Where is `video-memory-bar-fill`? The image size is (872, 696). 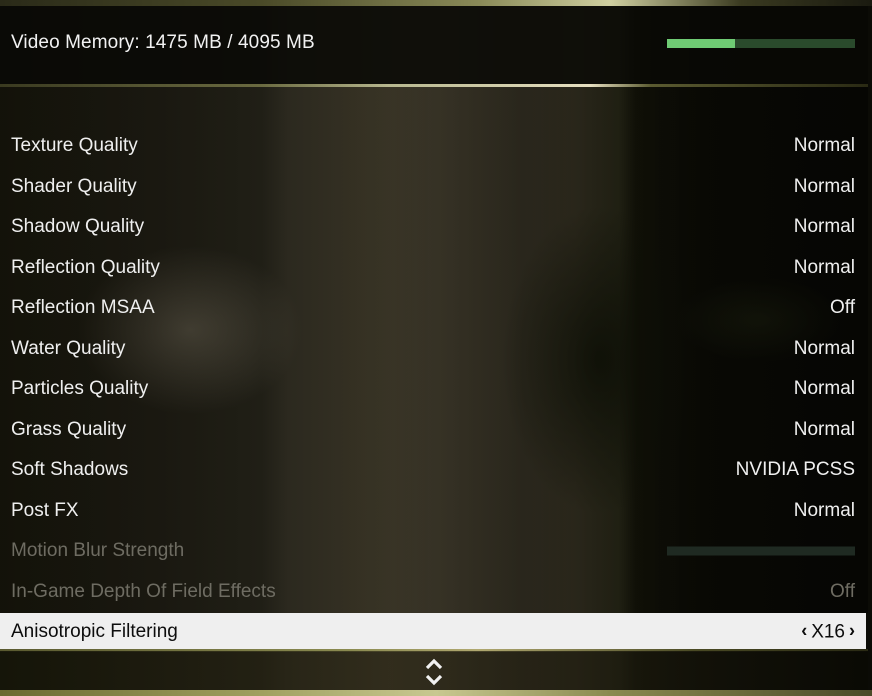 video-memory-bar-fill is located at coordinates (701, 43).